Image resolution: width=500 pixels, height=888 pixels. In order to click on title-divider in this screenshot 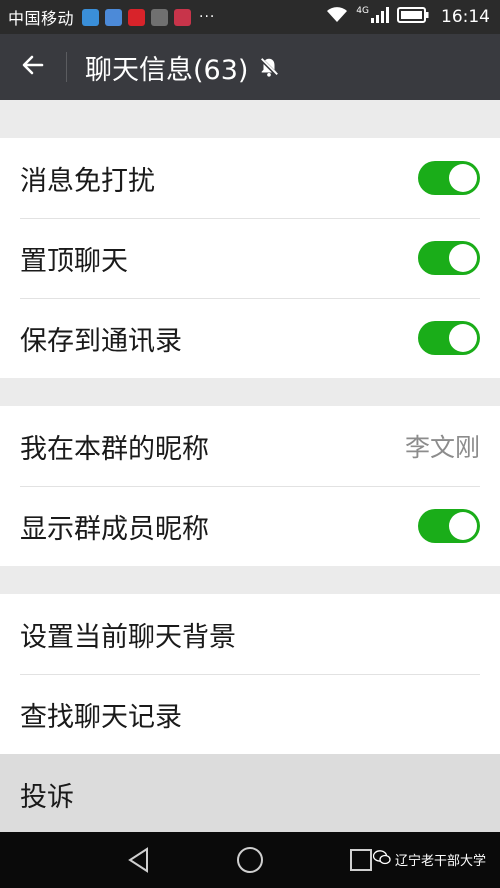, I will do `click(66, 67)`.